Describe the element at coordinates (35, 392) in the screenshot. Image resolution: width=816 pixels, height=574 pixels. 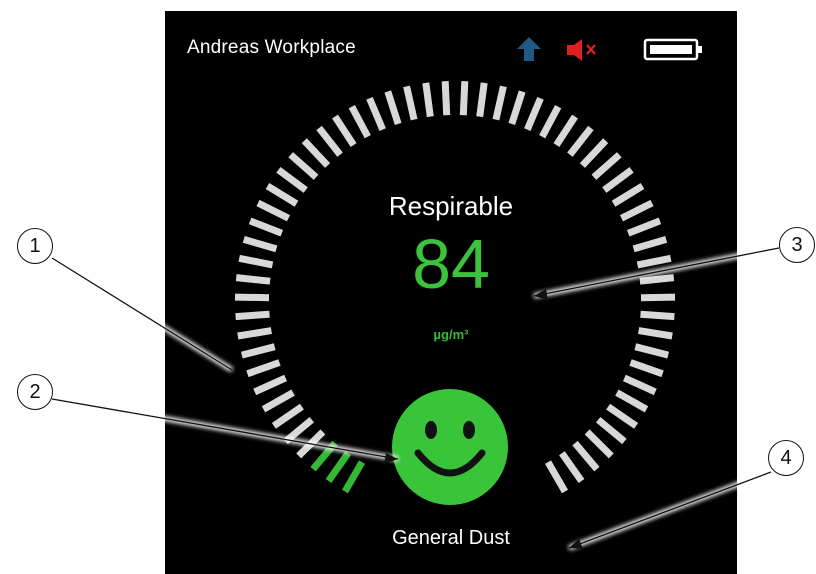
I see `callout-2: 2` at that location.